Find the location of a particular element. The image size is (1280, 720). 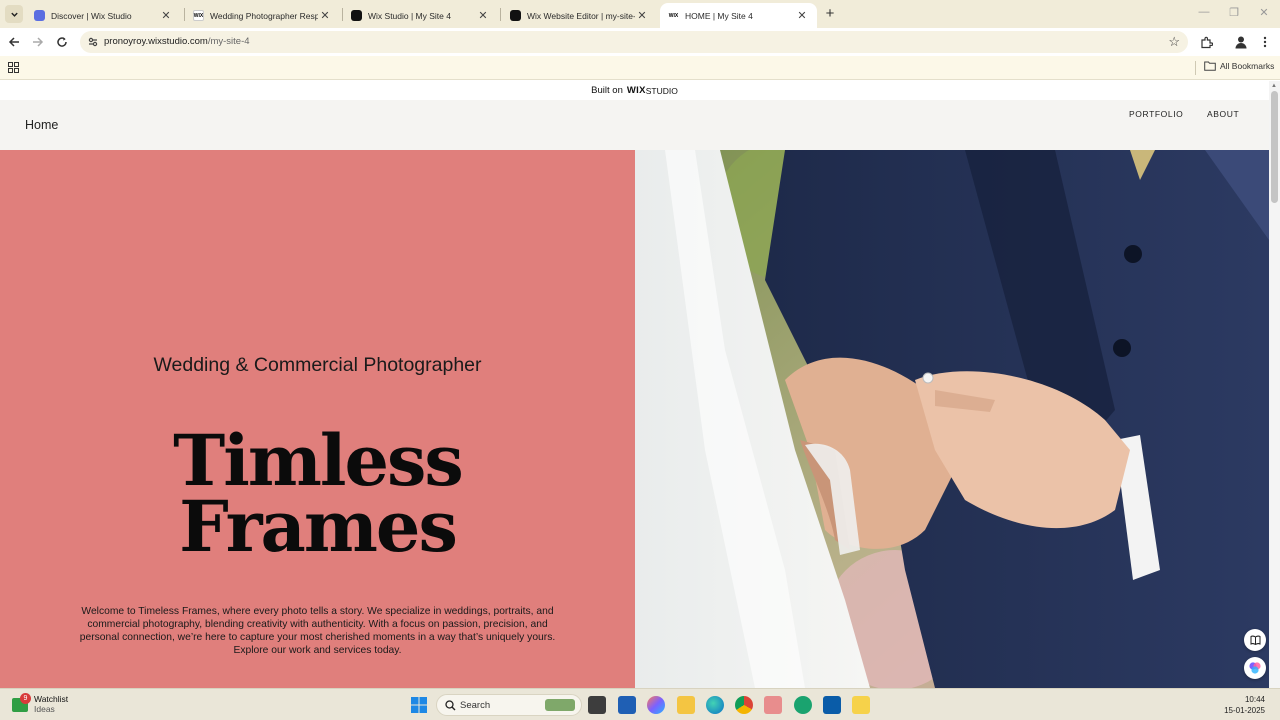

todo-app-icon is located at coordinates (803, 705).